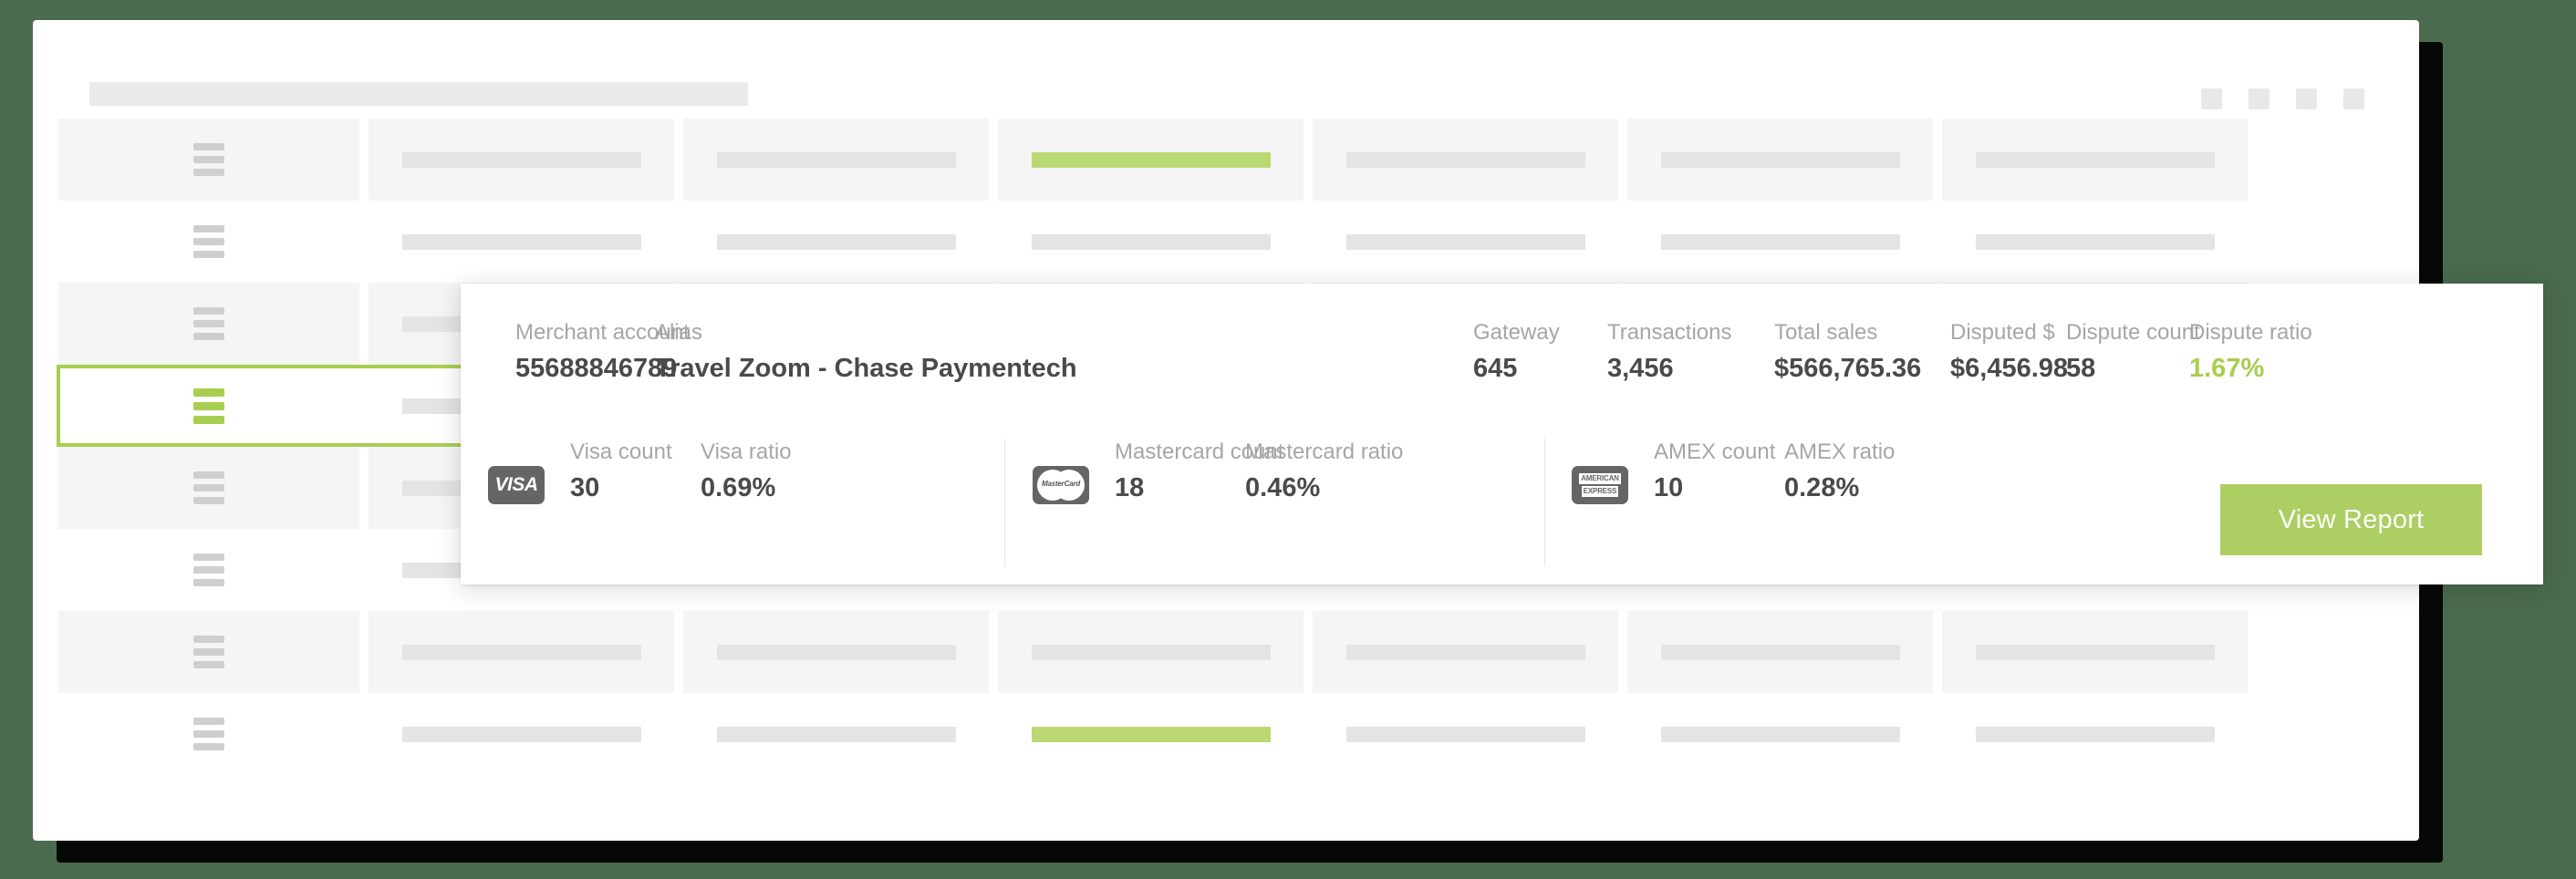 The image size is (2576, 879). What do you see at coordinates (1871, 472) in the screenshot?
I see `stat-amex-ratio: AMEX ratio 0.28%` at bounding box center [1871, 472].